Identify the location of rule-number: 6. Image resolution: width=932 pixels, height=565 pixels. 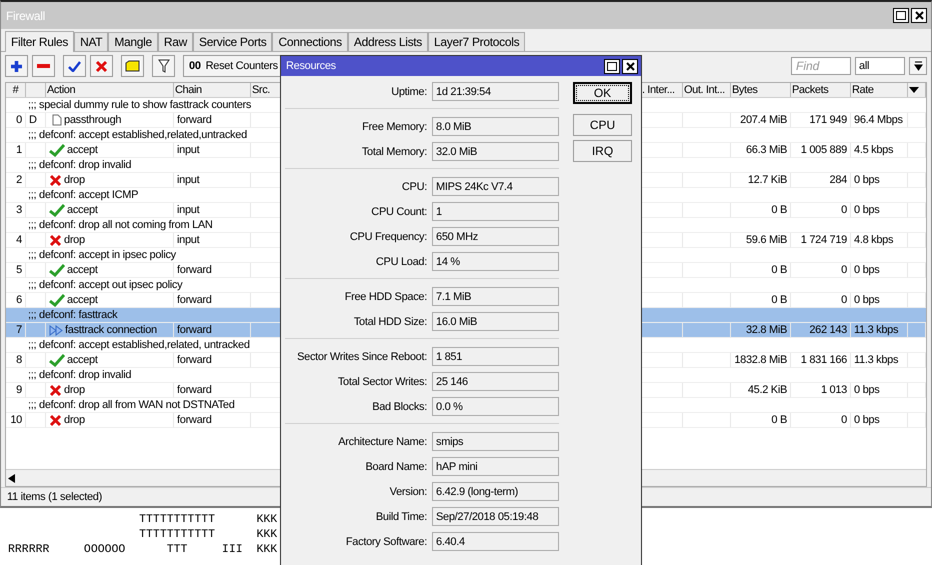
(19, 300).